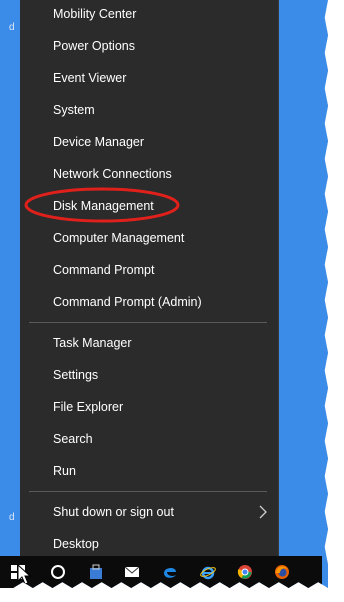 This screenshot has height=602, width=344. Describe the element at coordinates (149, 439) in the screenshot. I see `menu-item-search: Search` at that location.